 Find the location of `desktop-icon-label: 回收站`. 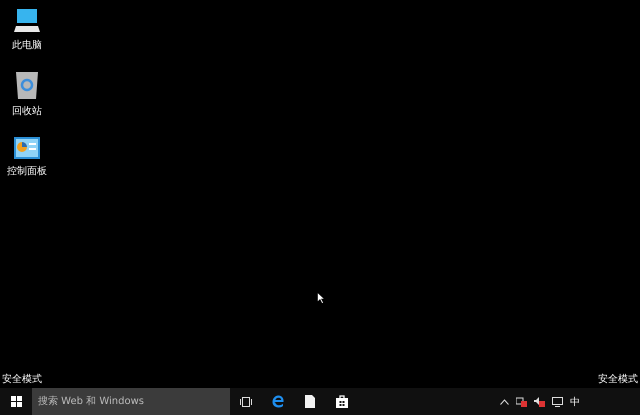

desktop-icon-label: 回收站 is located at coordinates (27, 111).